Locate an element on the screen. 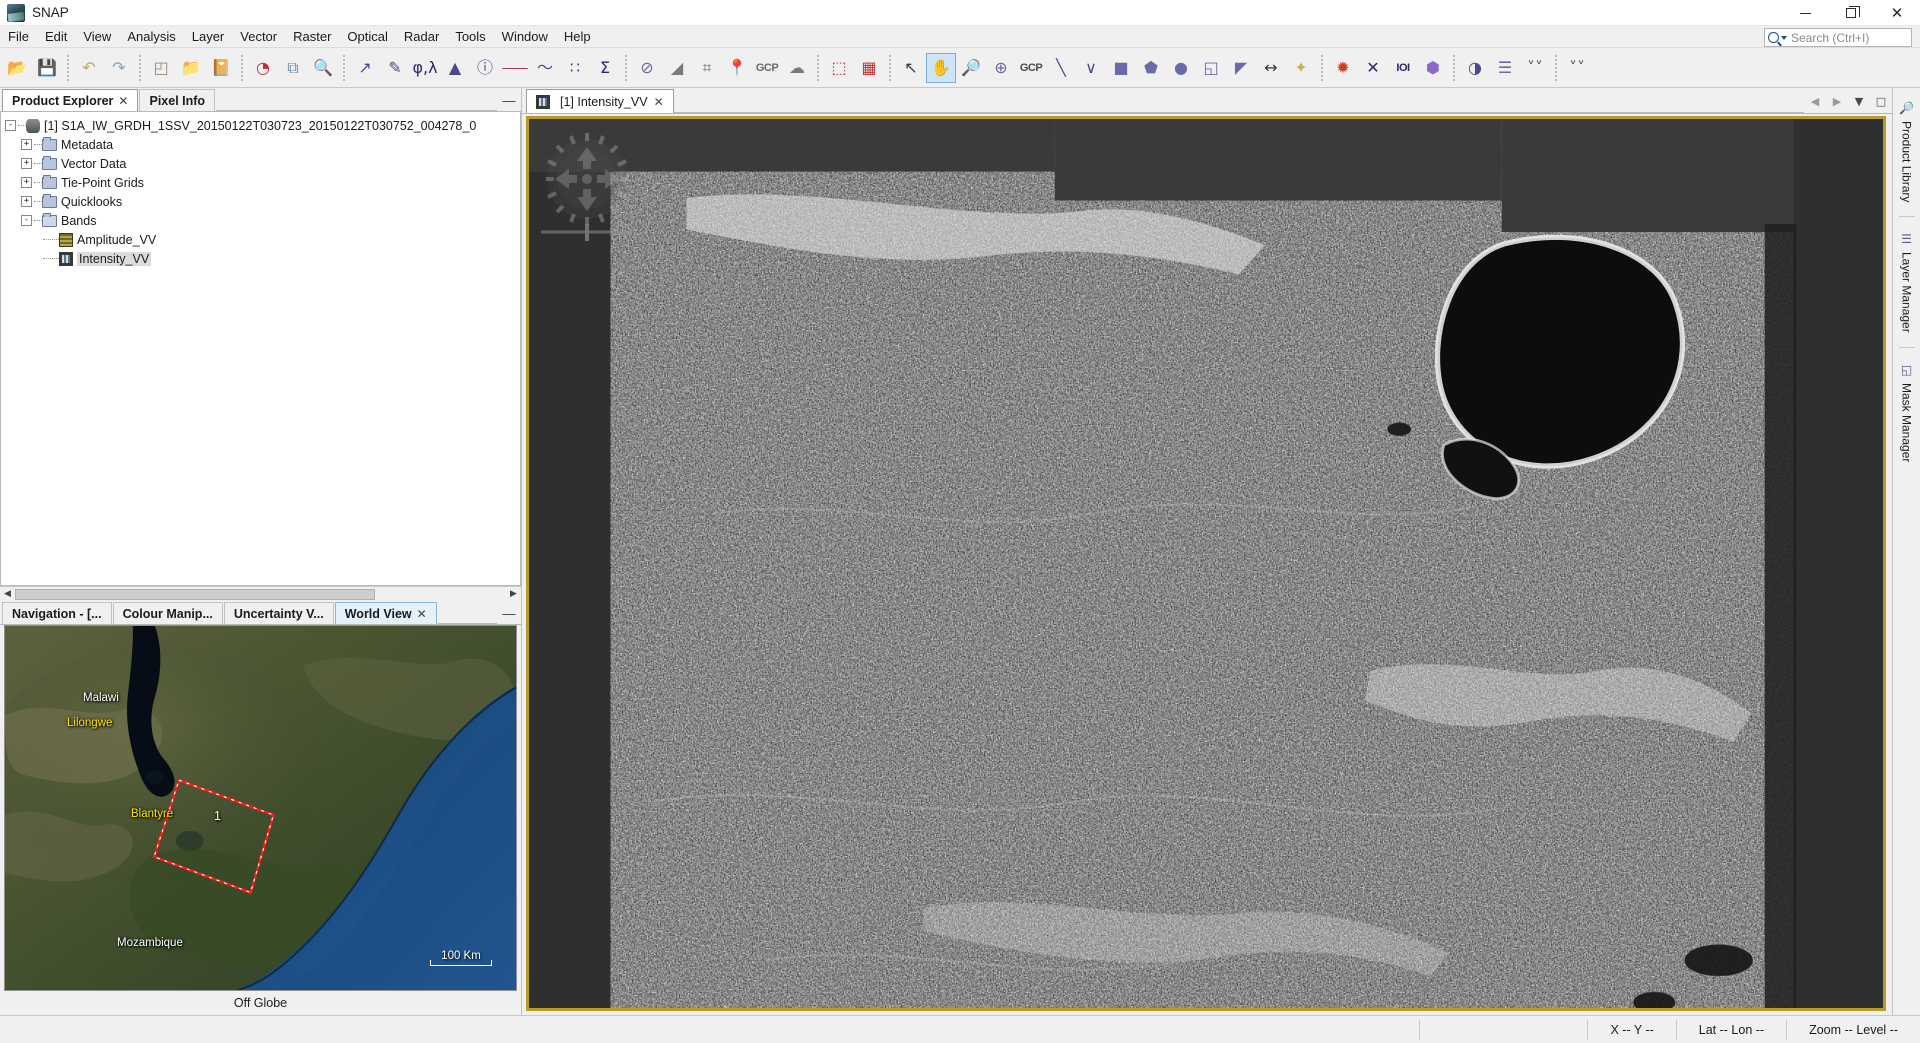 The image size is (1920, 1043). menu-analysis: Analysis is located at coordinates (151, 37).